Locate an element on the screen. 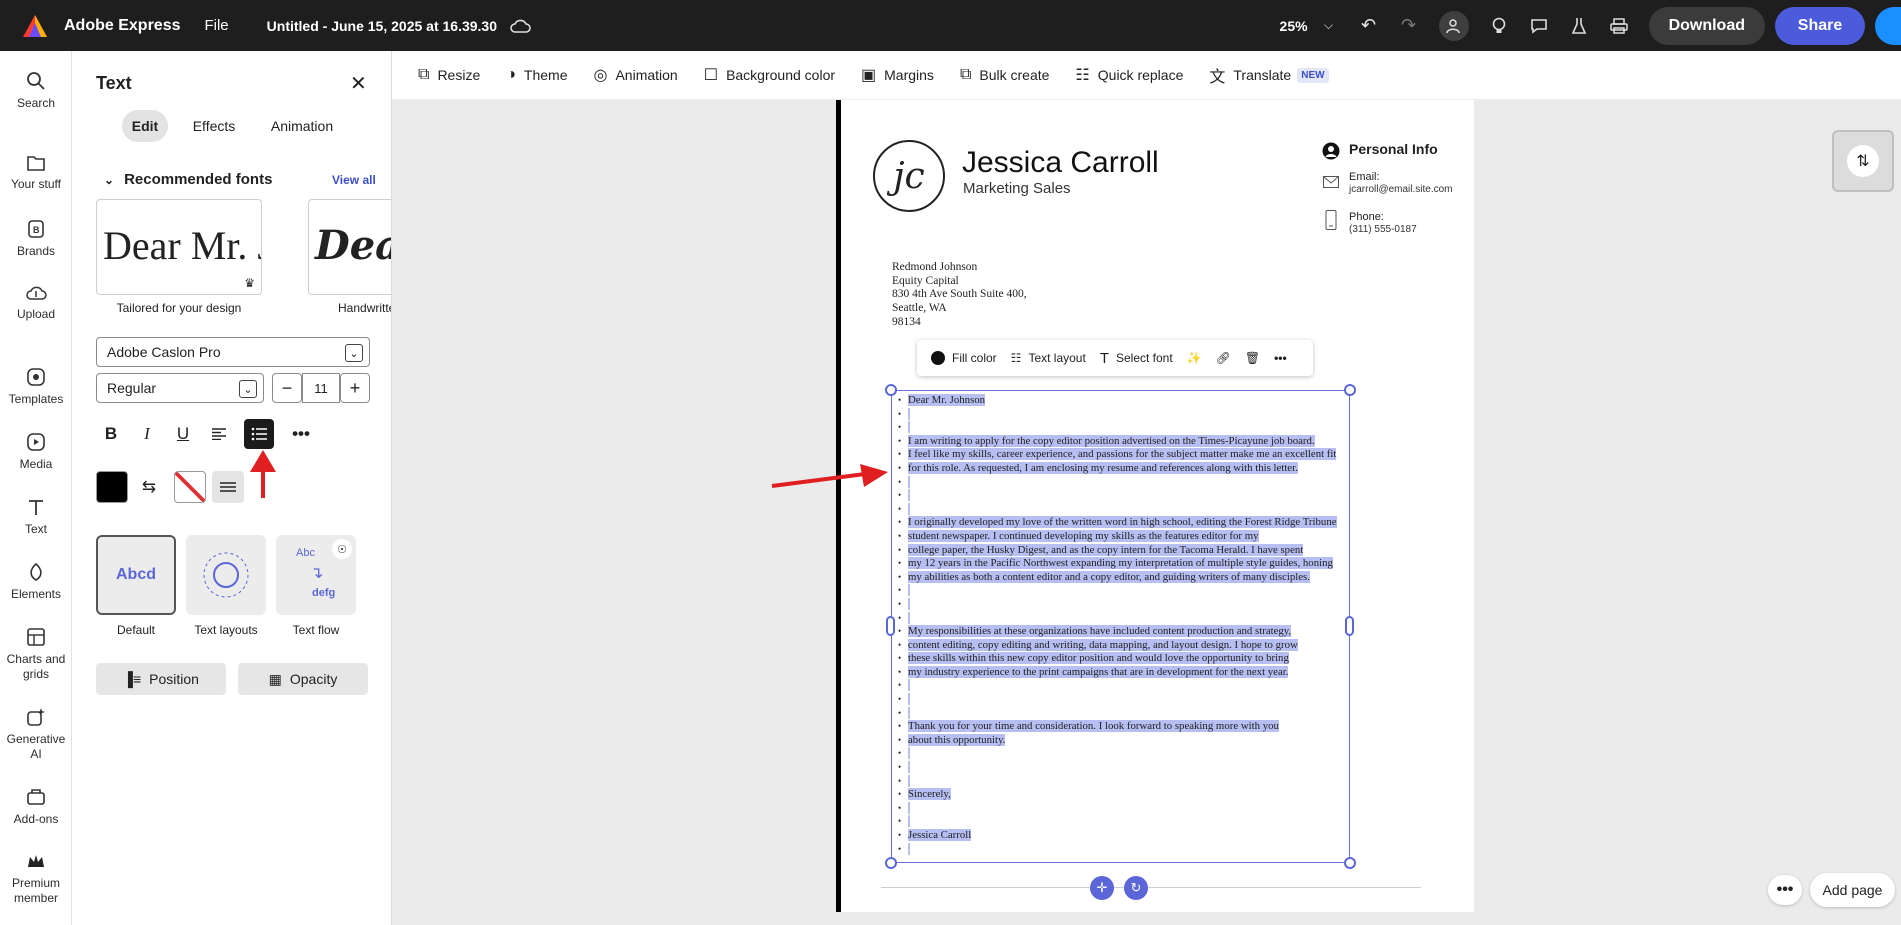 The height and width of the screenshot is (925, 1901). body-line: about this opportunity. is located at coordinates (1123, 740).